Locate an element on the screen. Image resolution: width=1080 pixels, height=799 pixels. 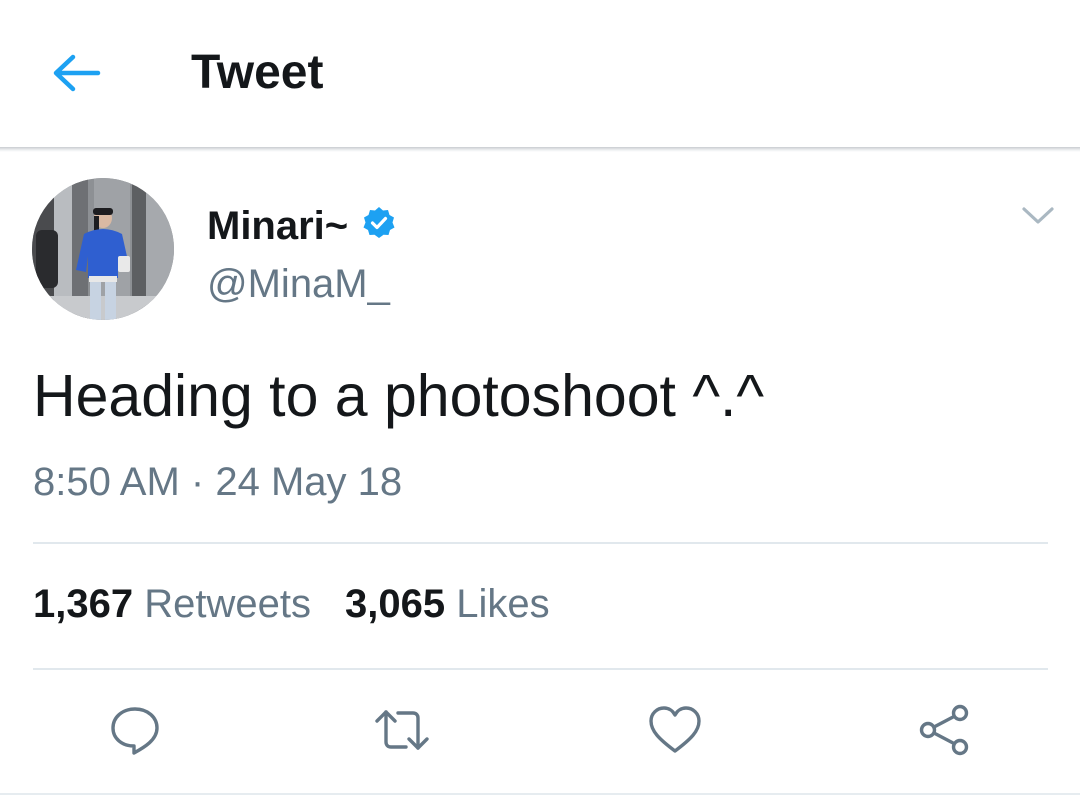
like-button is located at coordinates (675, 730).